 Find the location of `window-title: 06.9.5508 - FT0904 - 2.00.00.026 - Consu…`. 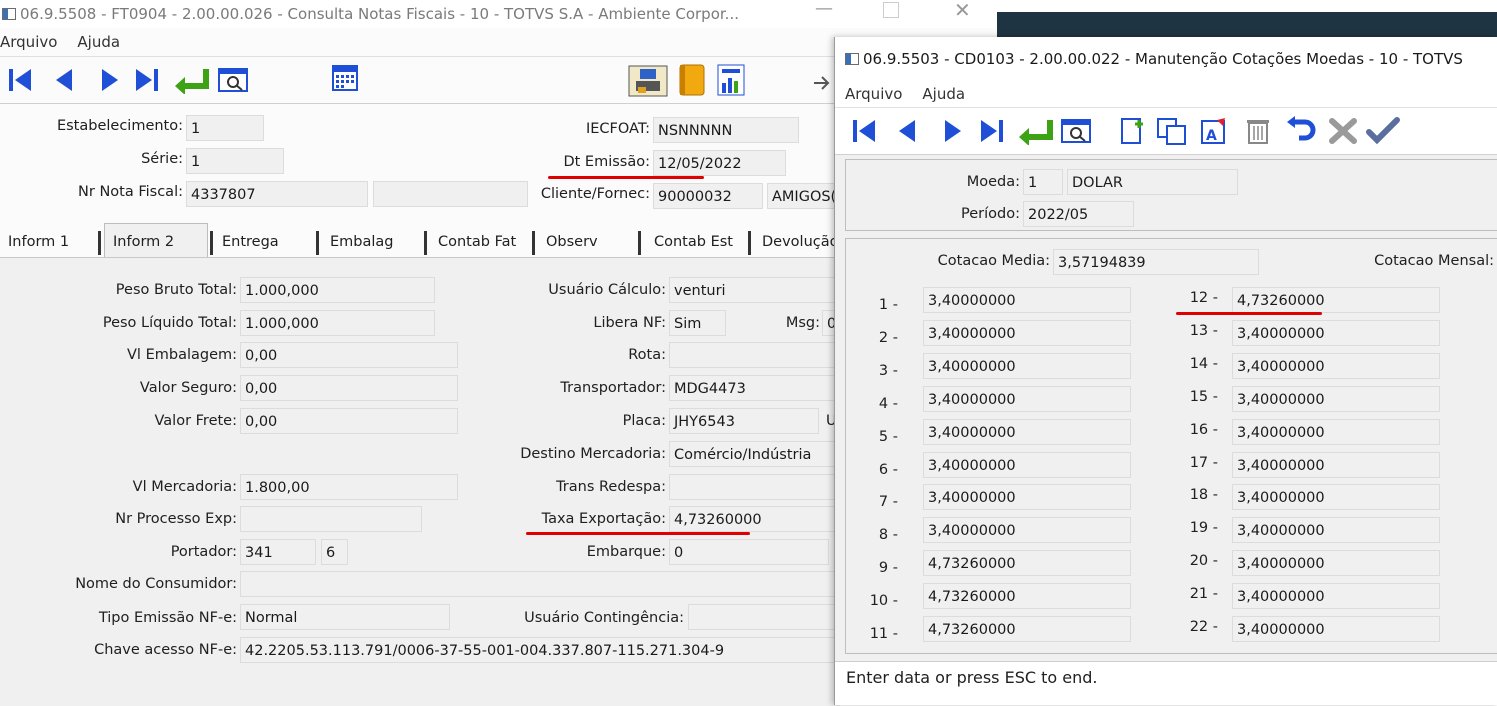

window-title: 06.9.5508 - FT0904 - 2.00.00.026 - Consu… is located at coordinates (379, 14).